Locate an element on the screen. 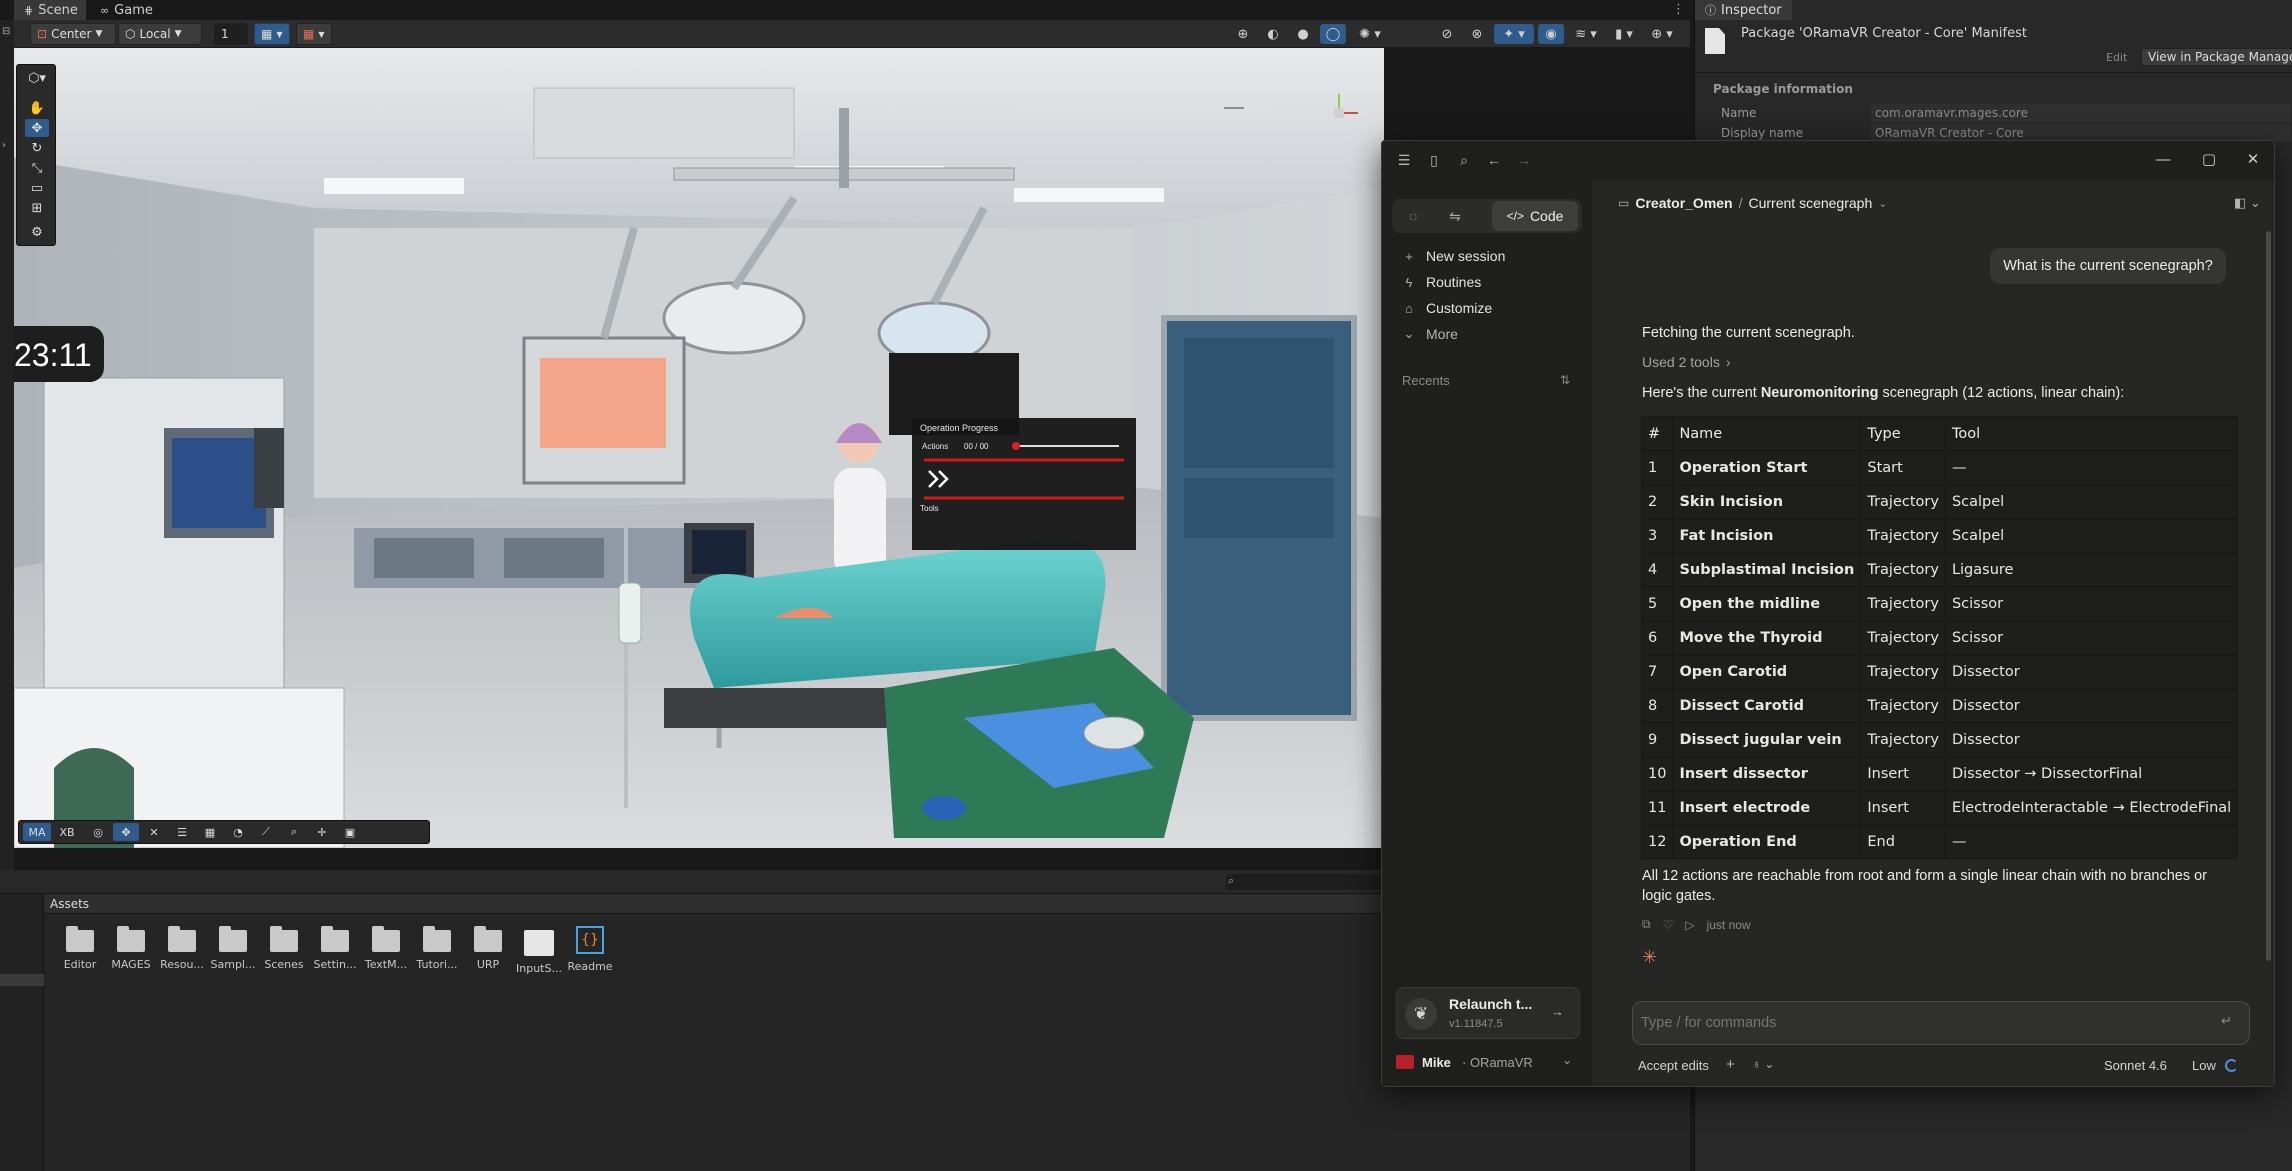  camera-icon: ▮ ▾ is located at coordinates (1624, 34).